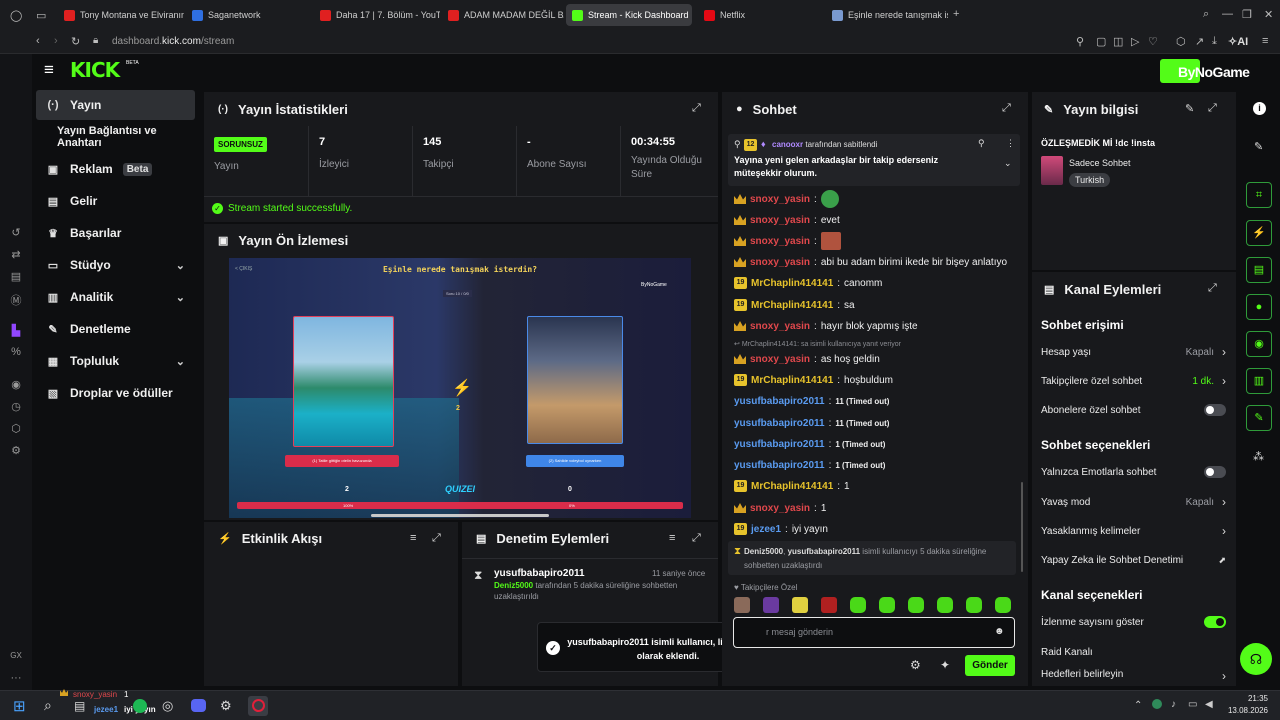 This screenshot has height=720, width=1280. I want to click on mod-tools-icon: ✦, so click(945, 665).